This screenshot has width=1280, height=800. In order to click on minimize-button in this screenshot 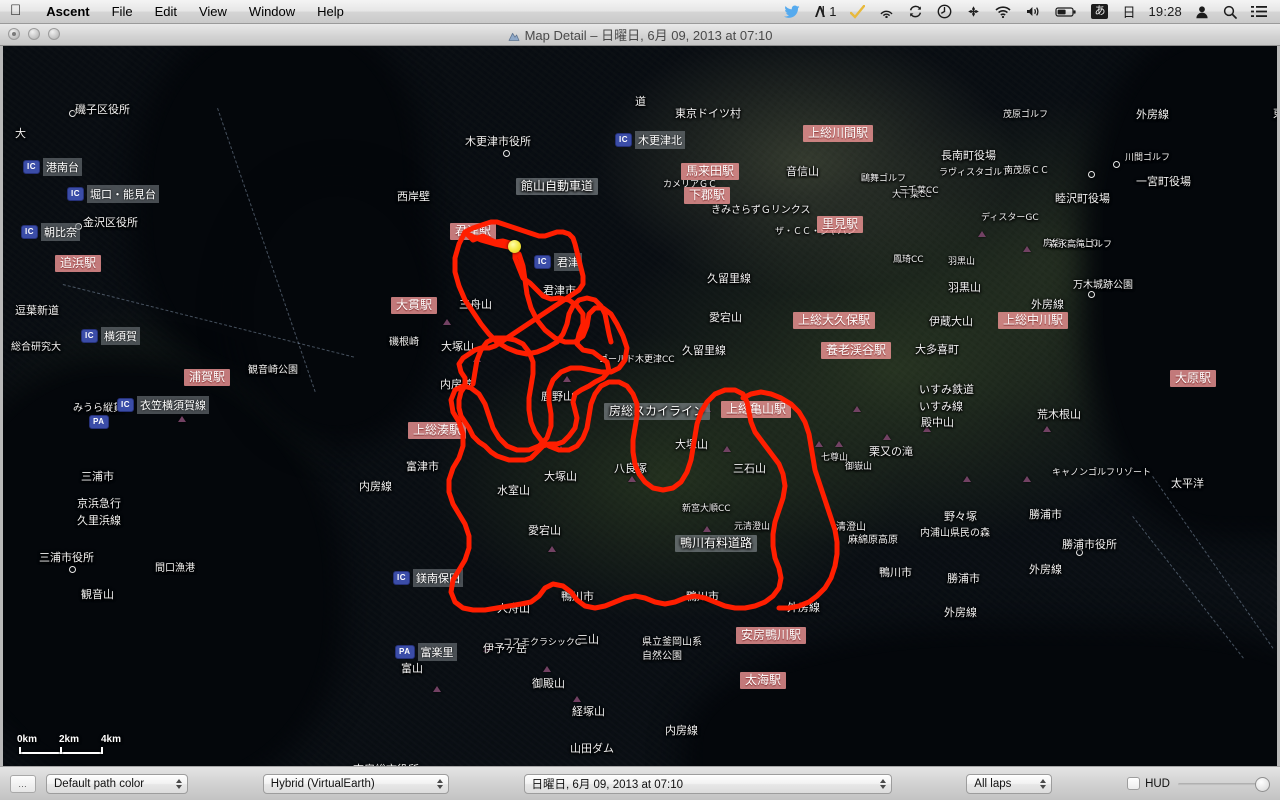, I will do `click(34, 34)`.